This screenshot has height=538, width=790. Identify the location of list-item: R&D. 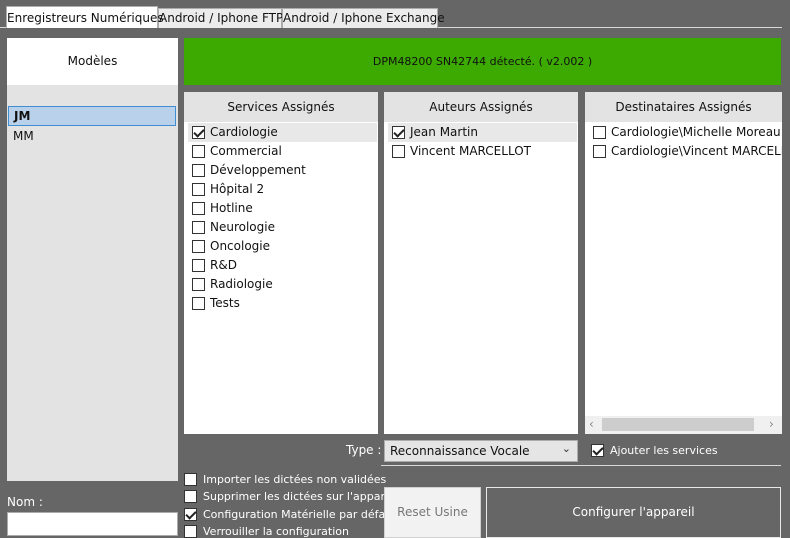
(282, 265).